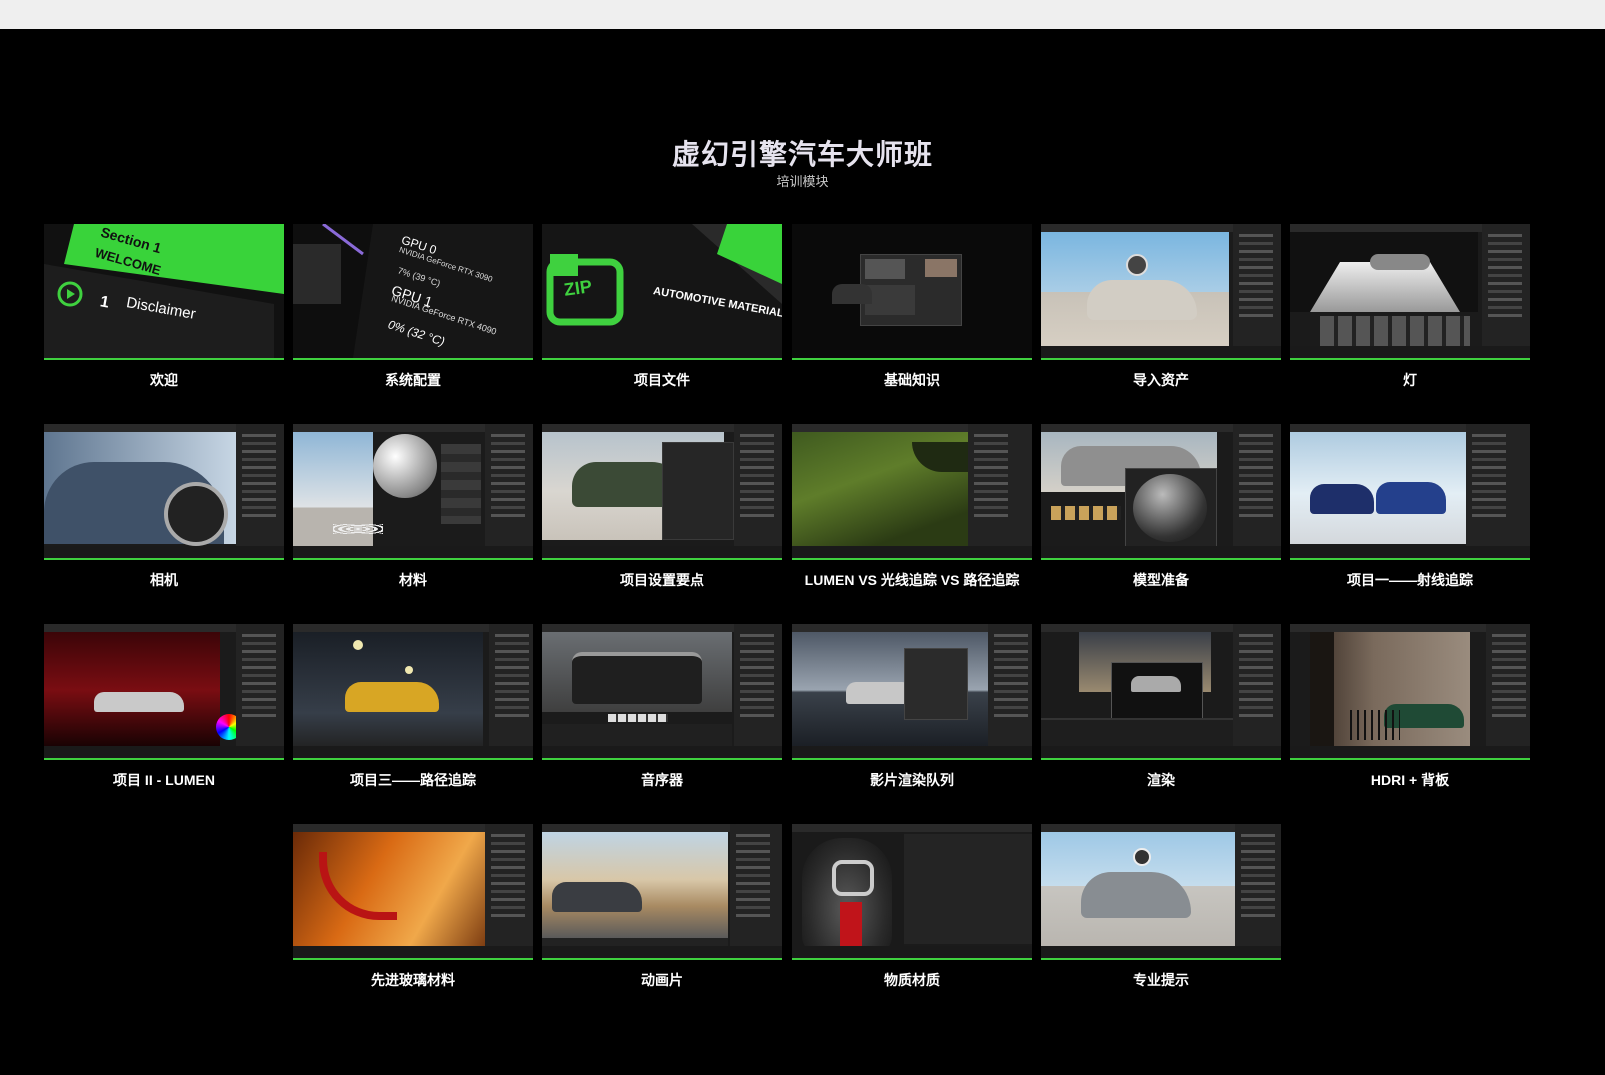 The width and height of the screenshot is (1605, 1075). I want to click on module-card-project-two-lumen: 项目 II - LUMEN, so click(164, 707).